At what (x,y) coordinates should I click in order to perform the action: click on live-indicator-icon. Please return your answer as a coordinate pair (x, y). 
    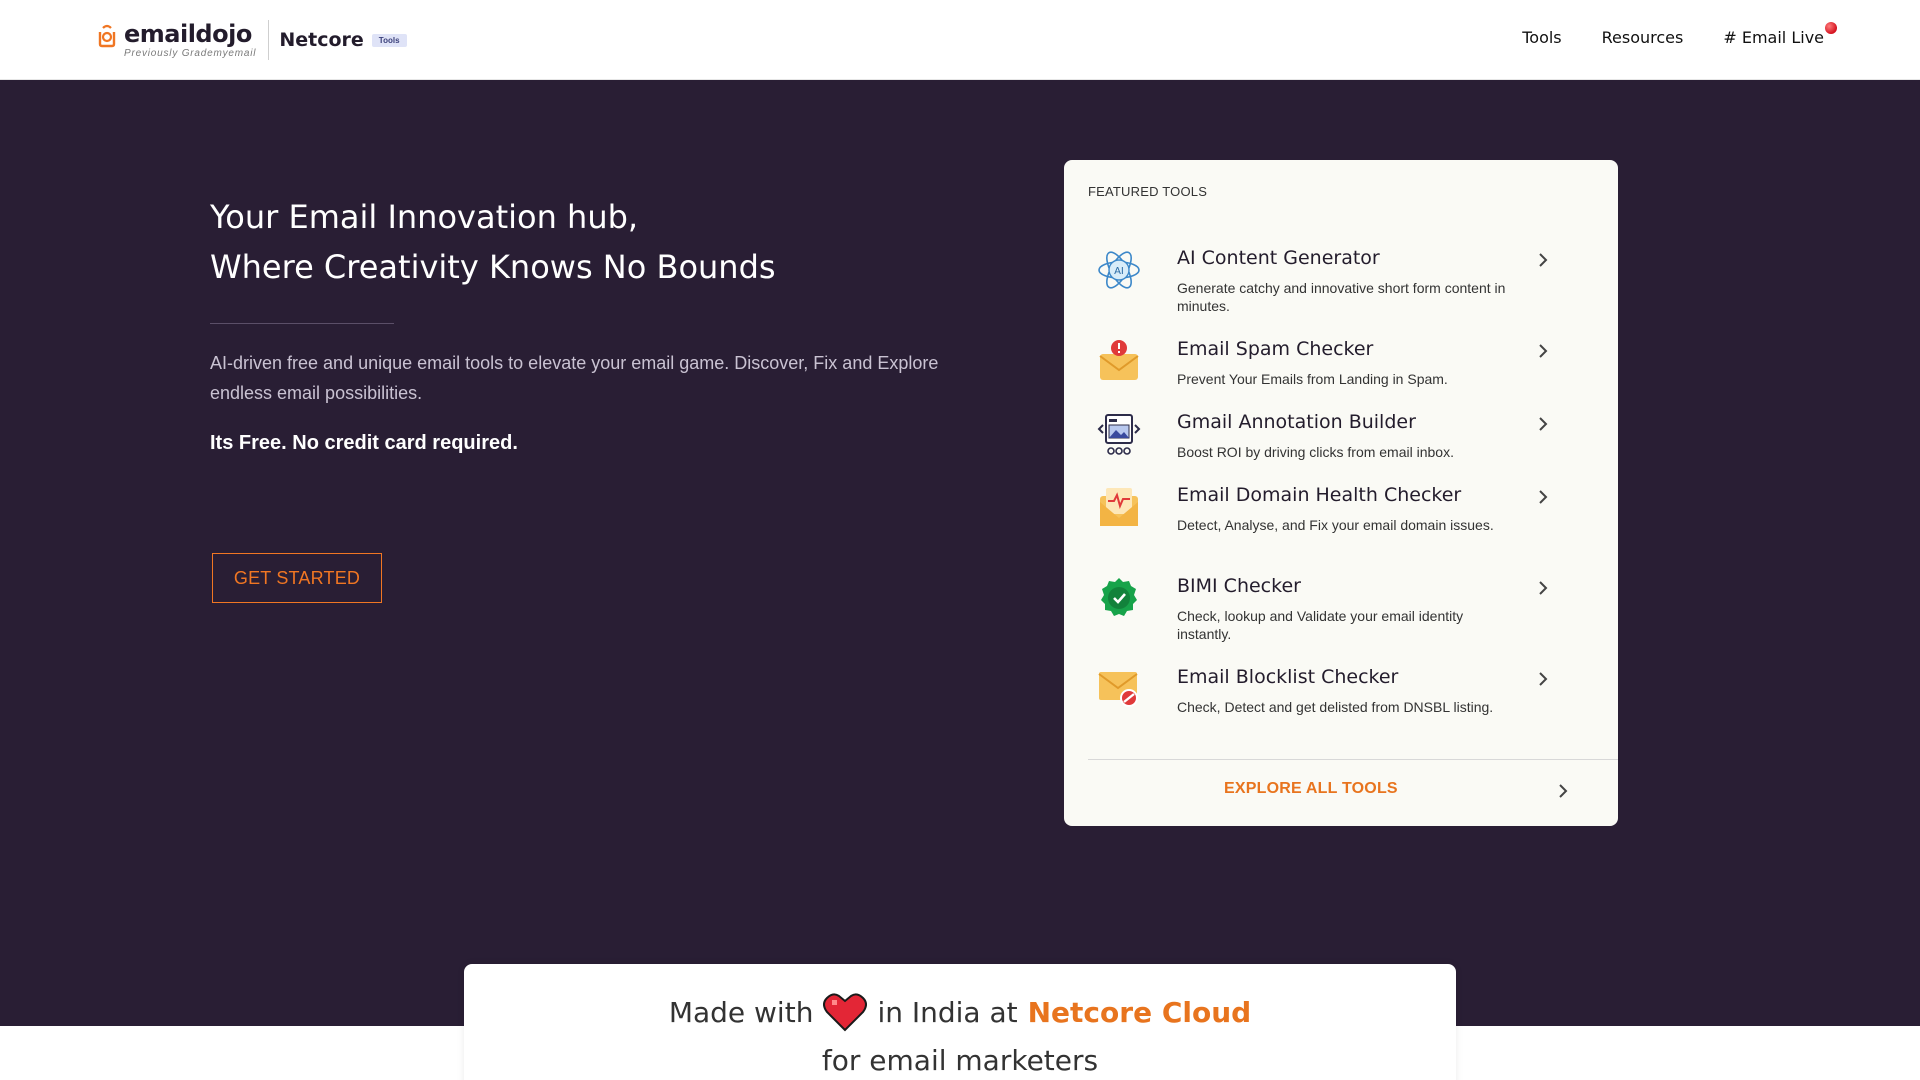
    Looking at the image, I should click on (1831, 28).